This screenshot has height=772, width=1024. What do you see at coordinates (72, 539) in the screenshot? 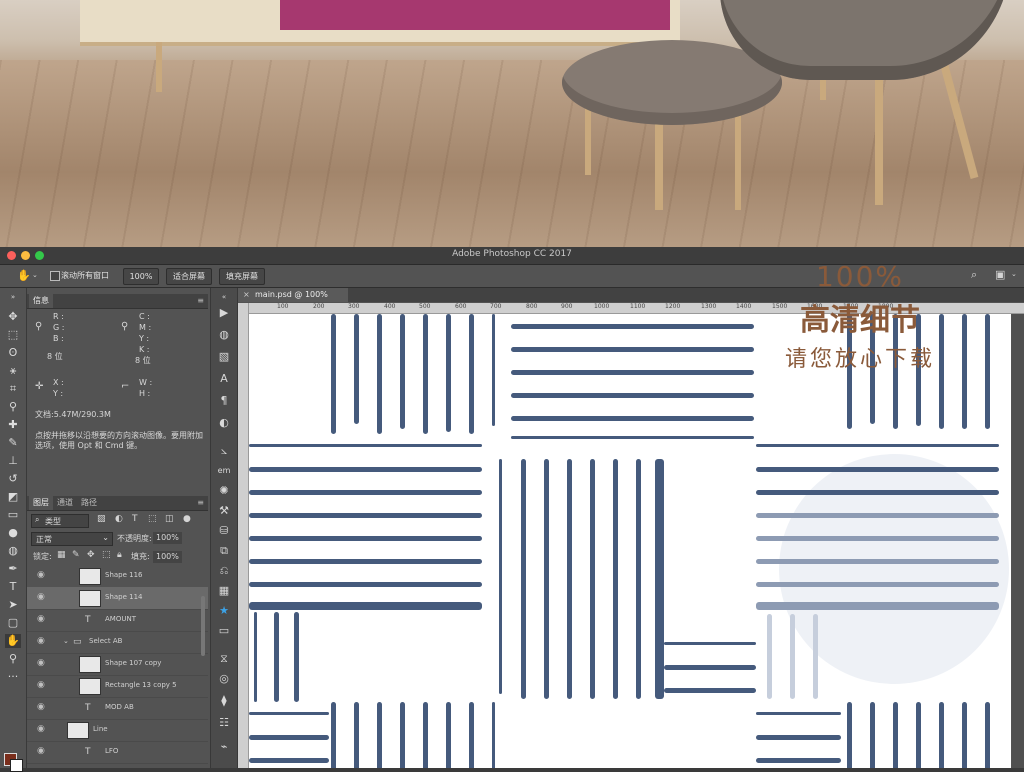
I see `blend-mode-select: 正常 ⌄` at bounding box center [72, 539].